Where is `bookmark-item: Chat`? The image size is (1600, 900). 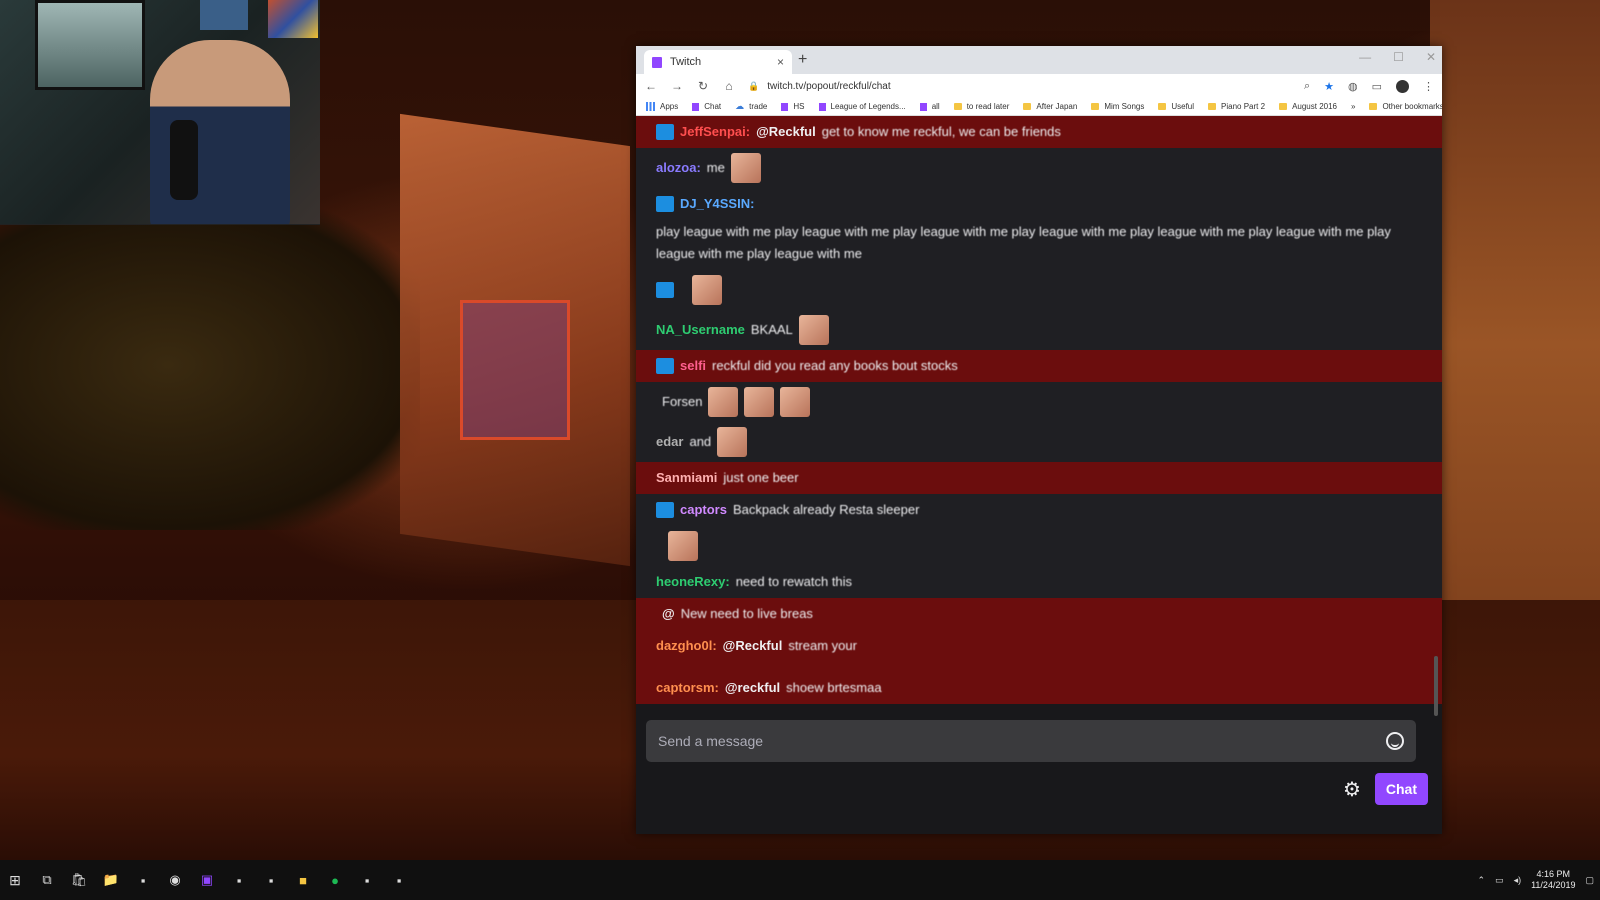 bookmark-item: Chat is located at coordinates (706, 106).